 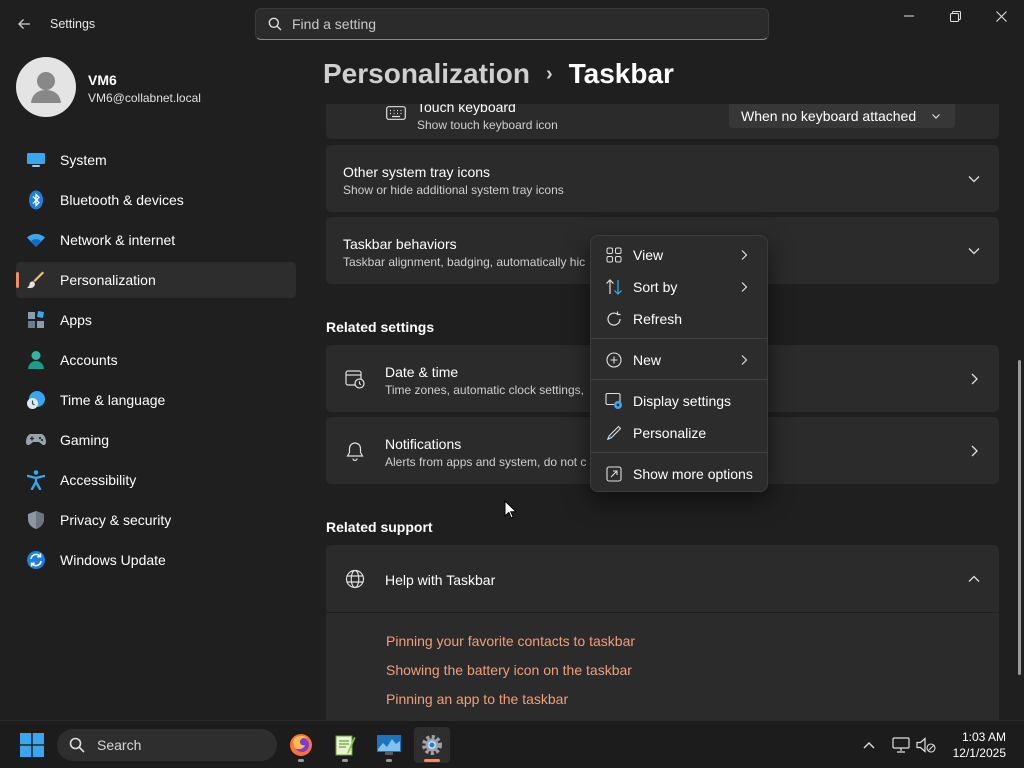 I want to click on volume-muted-icon, so click(x=926, y=745).